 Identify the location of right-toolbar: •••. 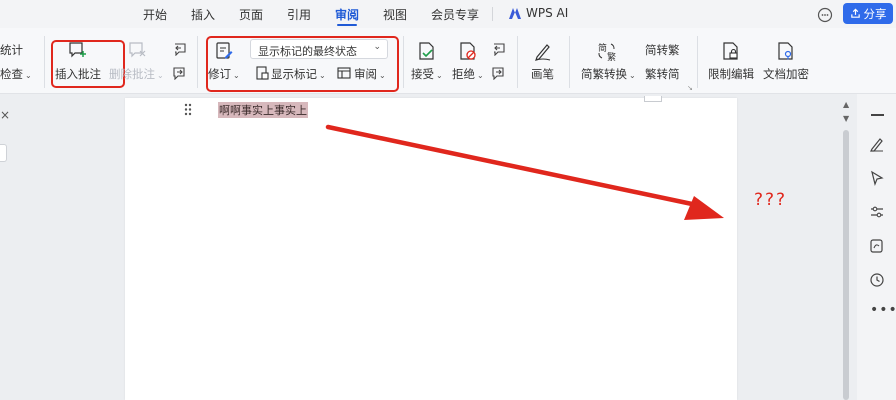
(876, 247).